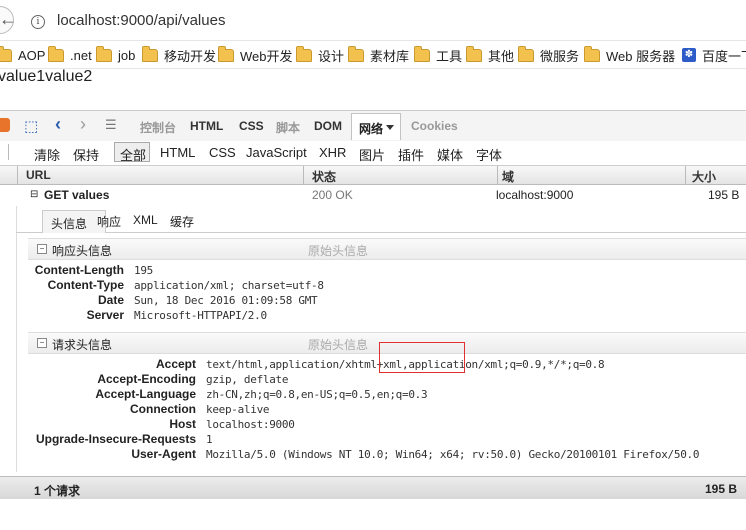 This screenshot has width=746, height=530. Describe the element at coordinates (629, 54) in the screenshot. I see `bookmark-web-server: Web 服务器` at that location.